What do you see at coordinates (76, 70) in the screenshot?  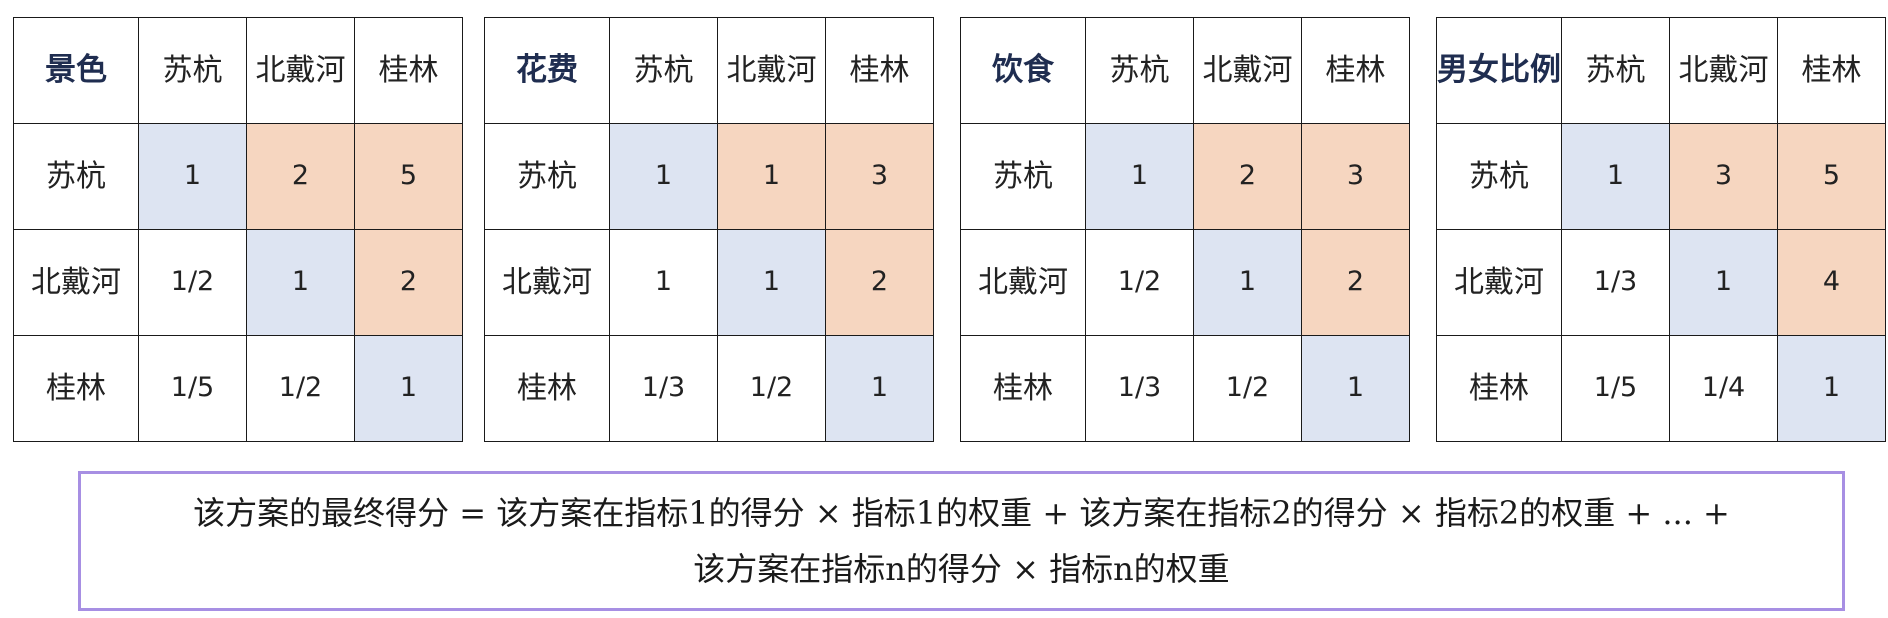 I see `matrix-corner-label: 景色` at bounding box center [76, 70].